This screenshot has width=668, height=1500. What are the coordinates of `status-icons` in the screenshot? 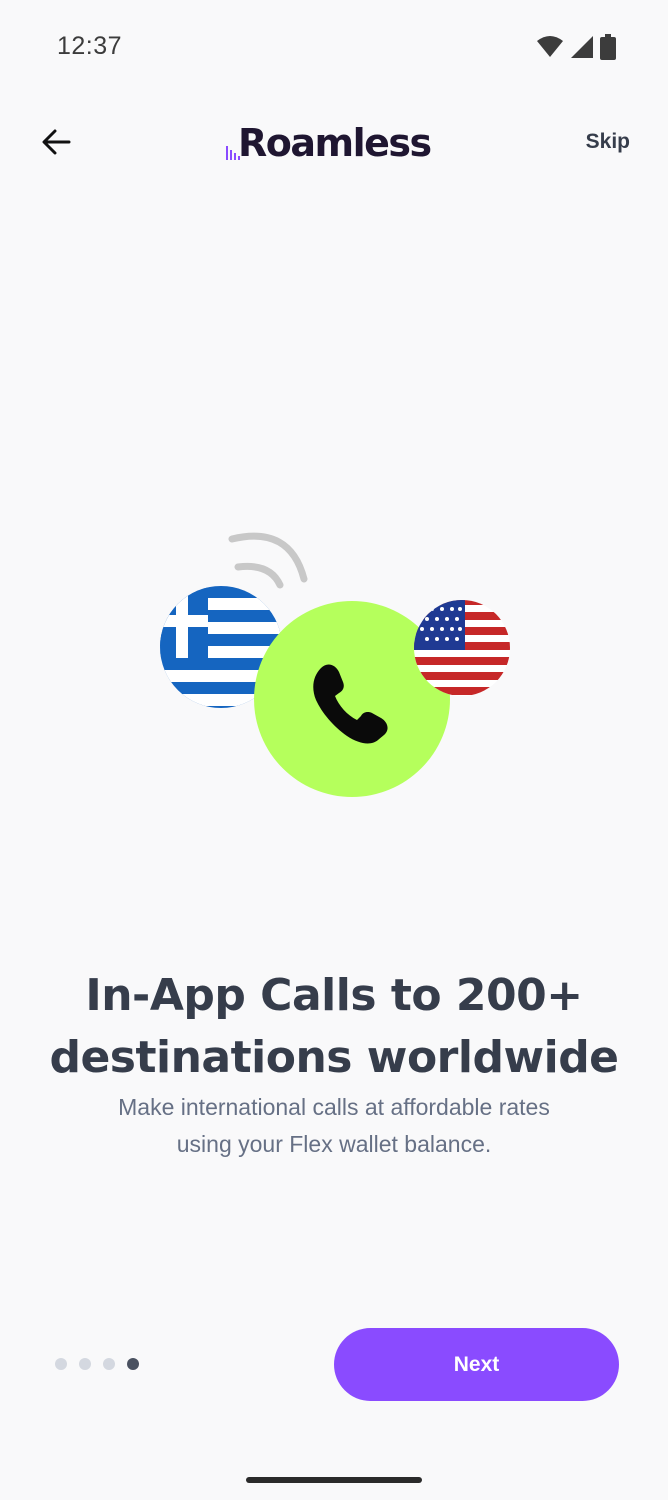 It's located at (576, 49).